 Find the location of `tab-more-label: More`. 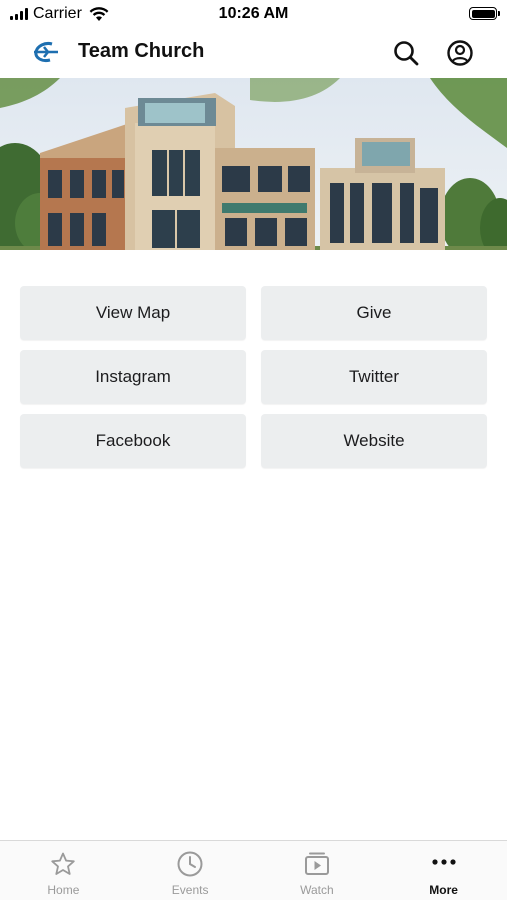

tab-more-label: More is located at coordinates (443, 890).